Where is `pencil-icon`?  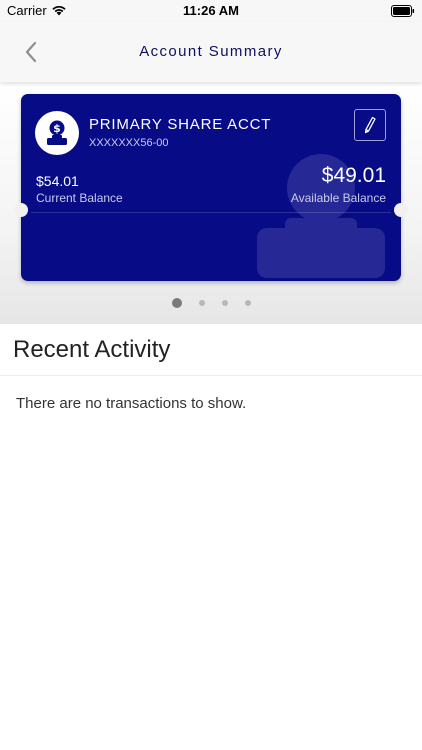
pencil-icon is located at coordinates (370, 125).